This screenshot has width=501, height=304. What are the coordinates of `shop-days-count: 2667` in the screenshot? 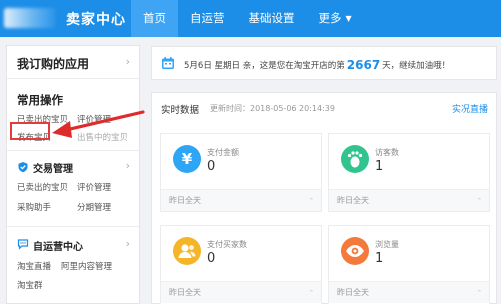 It's located at (363, 65).